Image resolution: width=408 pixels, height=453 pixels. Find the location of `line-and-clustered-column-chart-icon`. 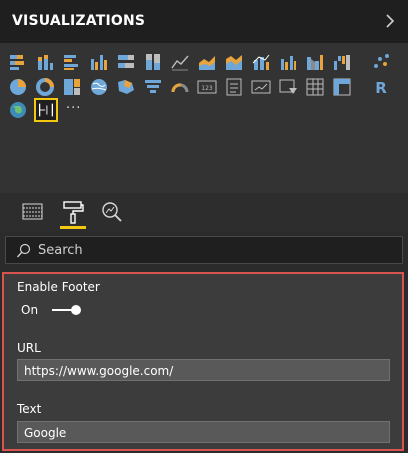

line-and-clustered-column-chart-icon is located at coordinates (288, 62).